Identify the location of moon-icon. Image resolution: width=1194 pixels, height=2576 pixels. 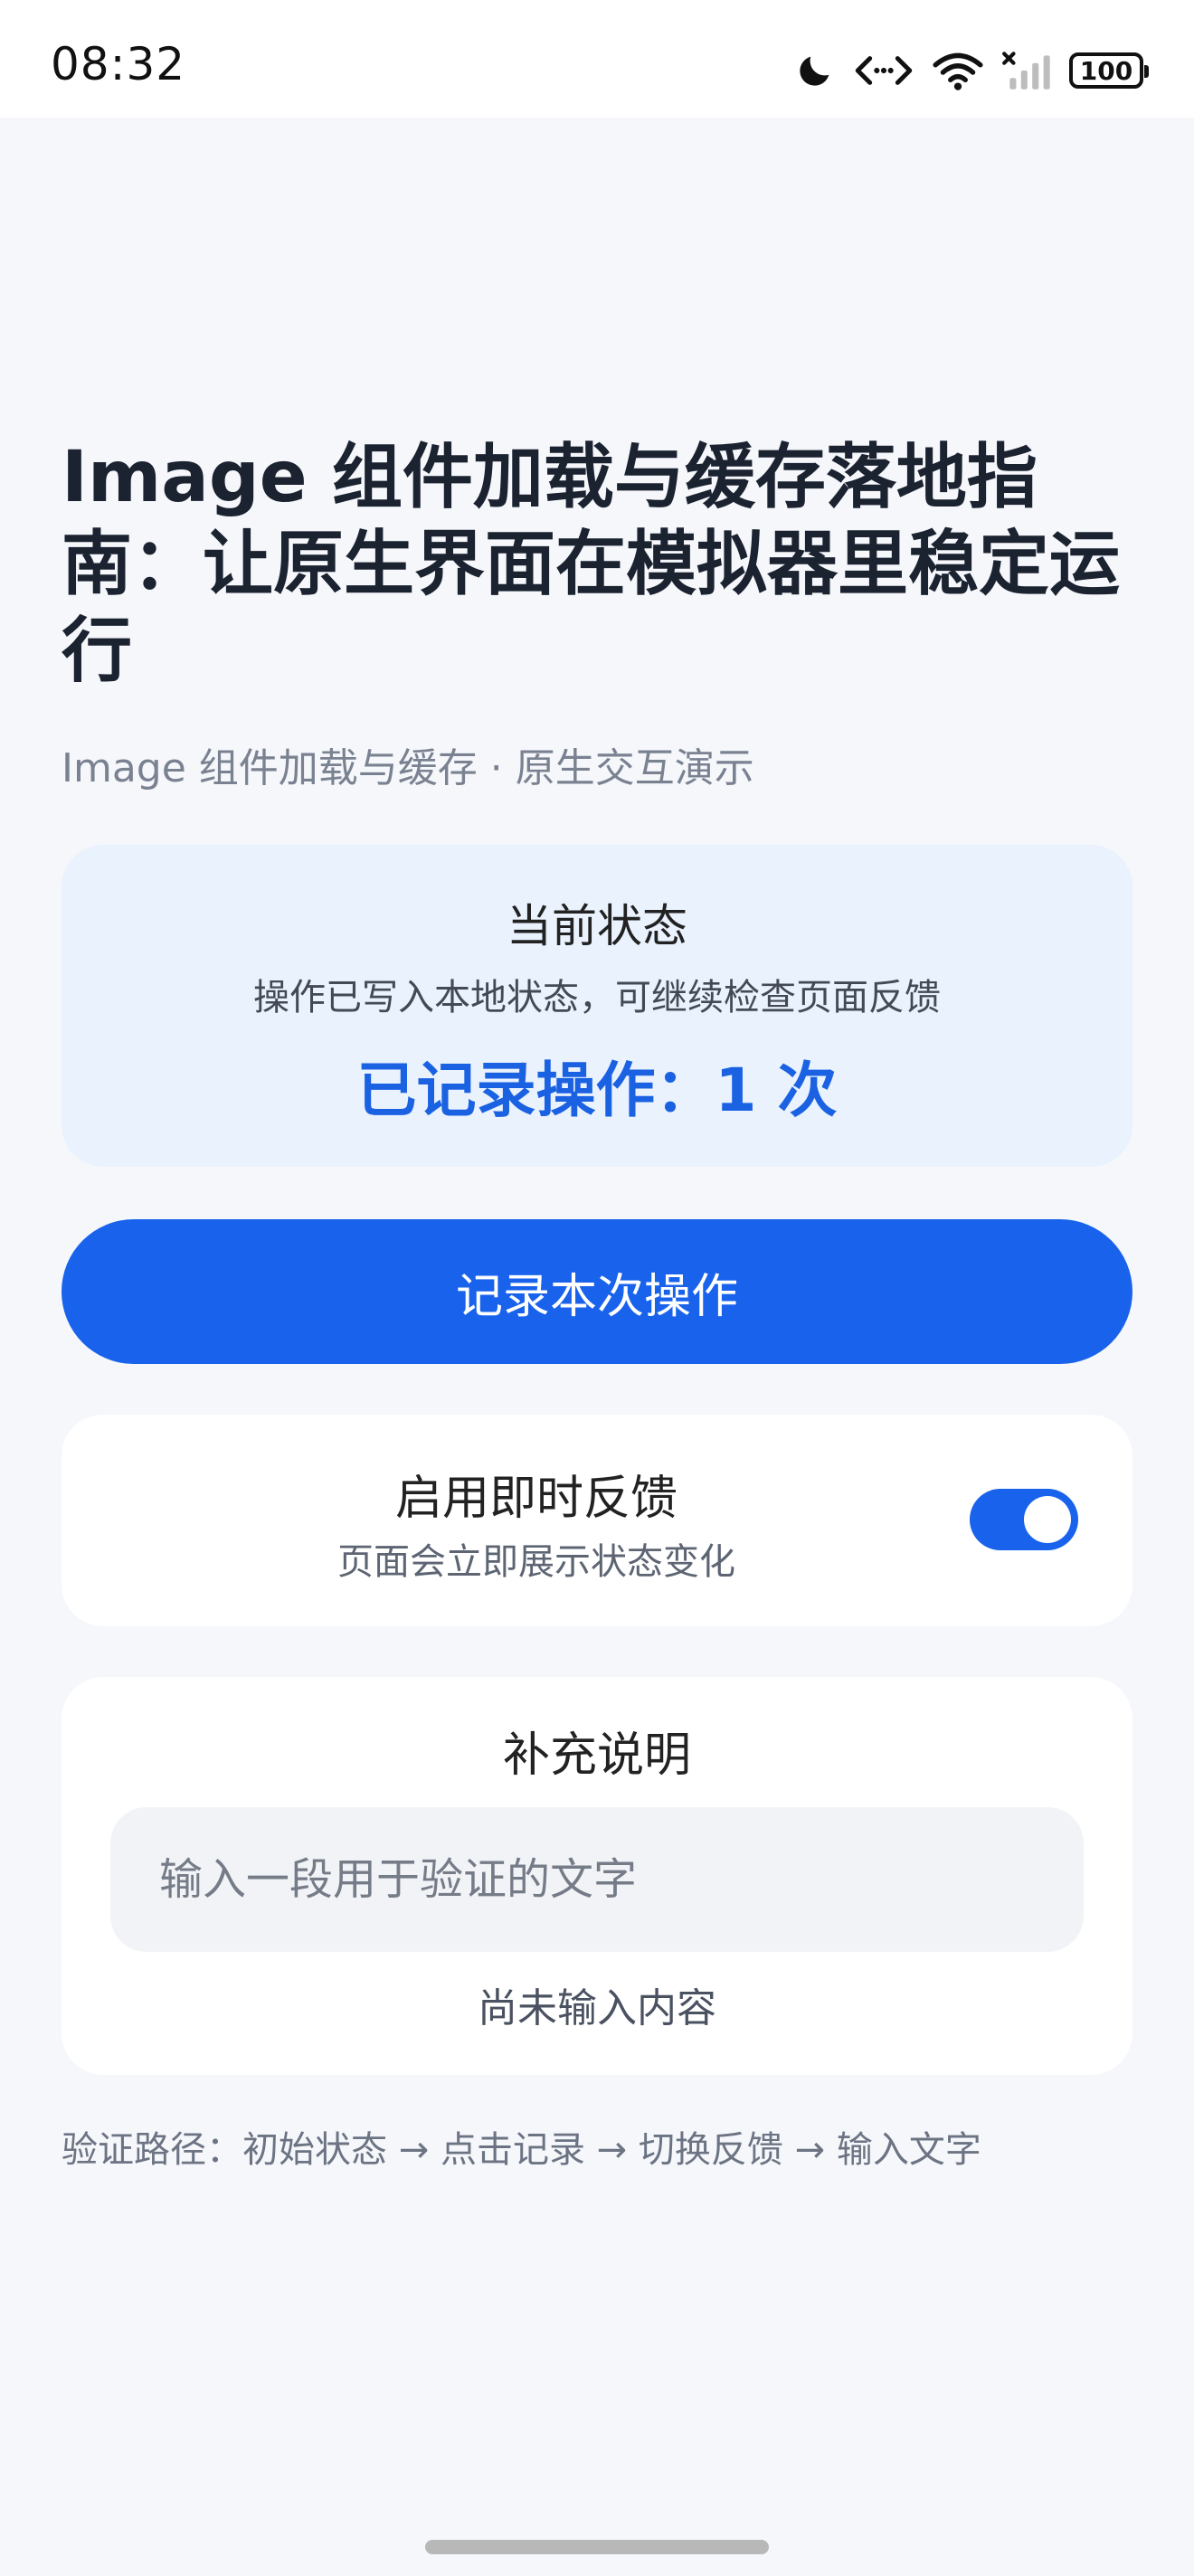
(815, 70).